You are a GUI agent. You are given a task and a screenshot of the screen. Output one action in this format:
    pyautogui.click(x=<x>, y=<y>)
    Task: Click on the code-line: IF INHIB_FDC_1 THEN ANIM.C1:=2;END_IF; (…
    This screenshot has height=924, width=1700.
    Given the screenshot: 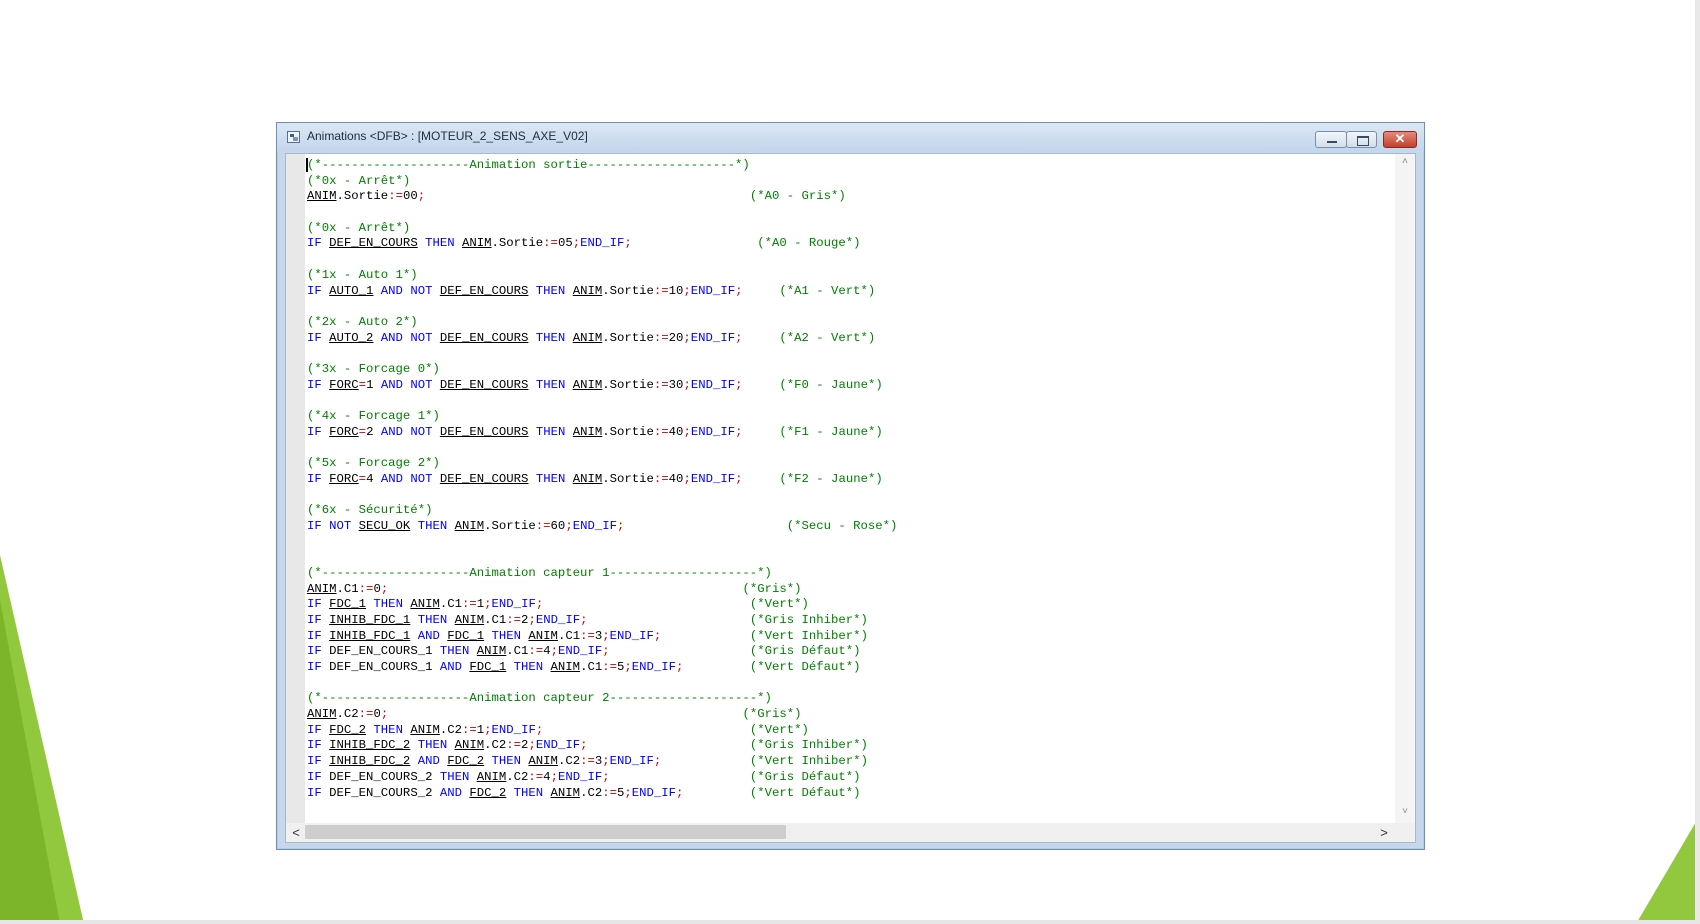 What is the action you would take?
    pyautogui.click(x=847, y=621)
    